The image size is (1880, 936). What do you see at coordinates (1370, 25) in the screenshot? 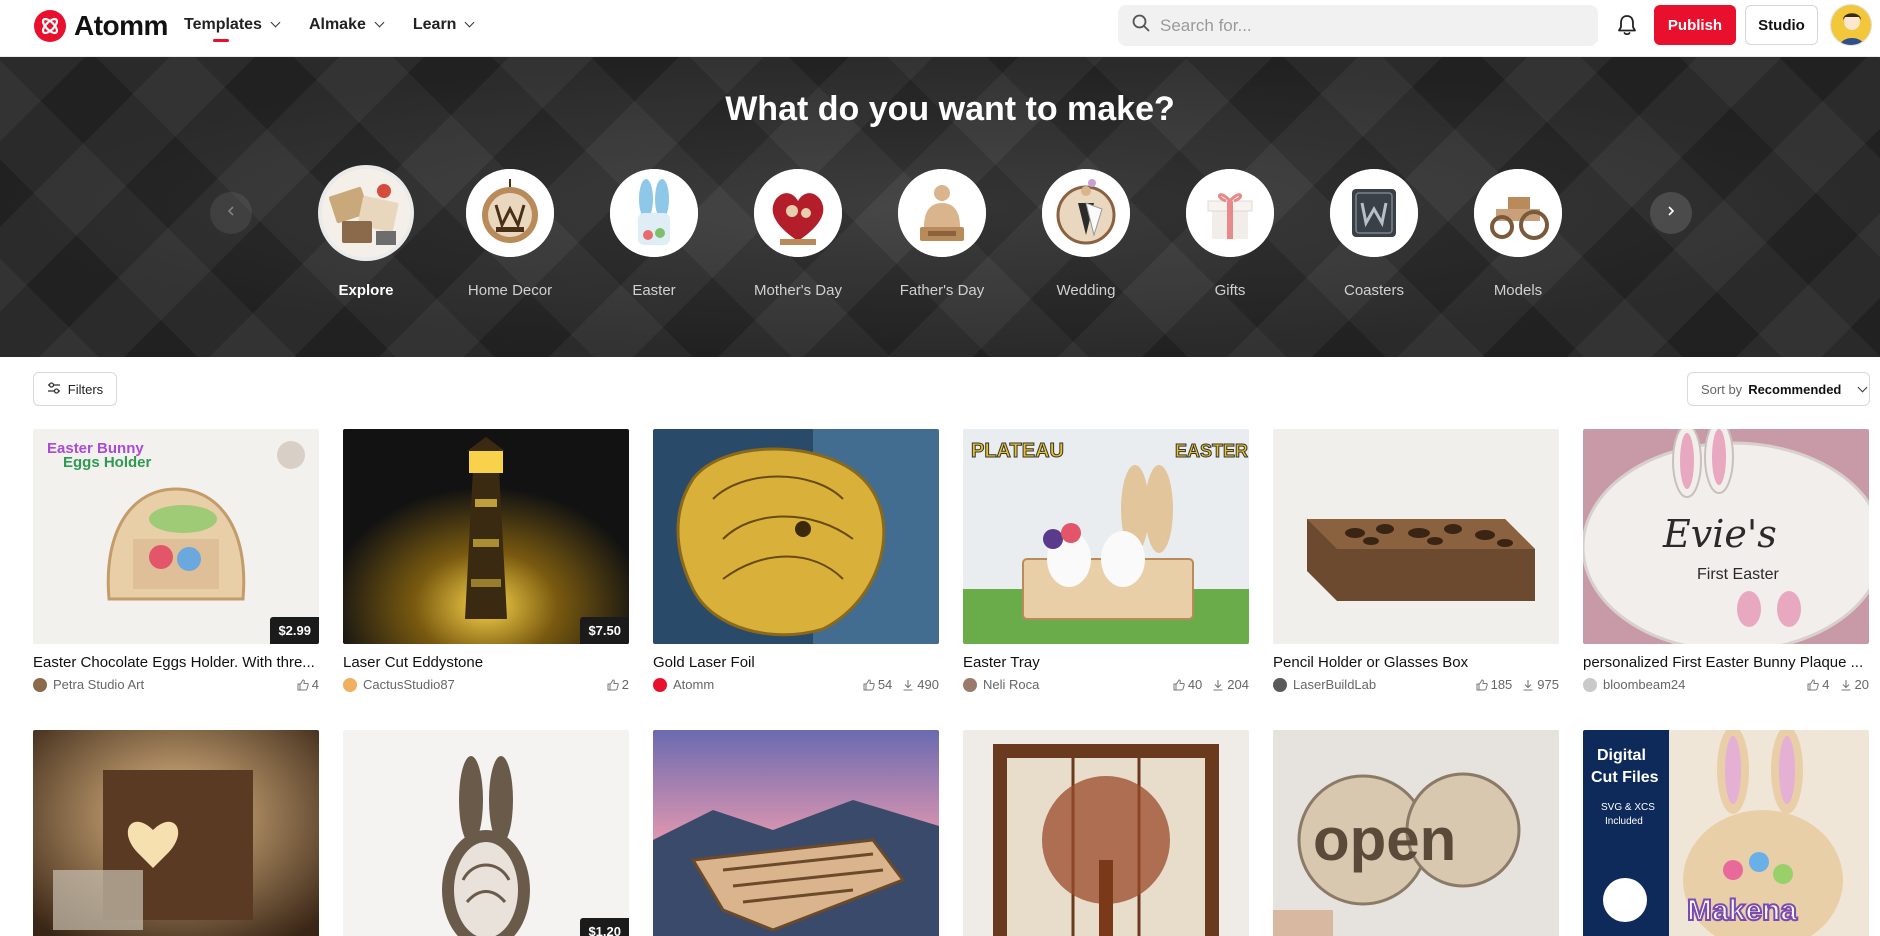
I see `search-input` at bounding box center [1370, 25].